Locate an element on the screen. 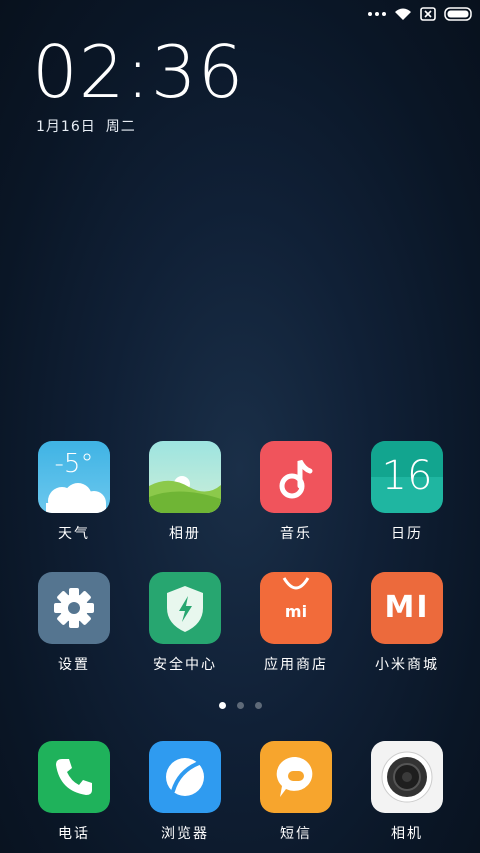 The width and height of the screenshot is (480, 853). mi-logo-icon: MI is located at coordinates (407, 608).